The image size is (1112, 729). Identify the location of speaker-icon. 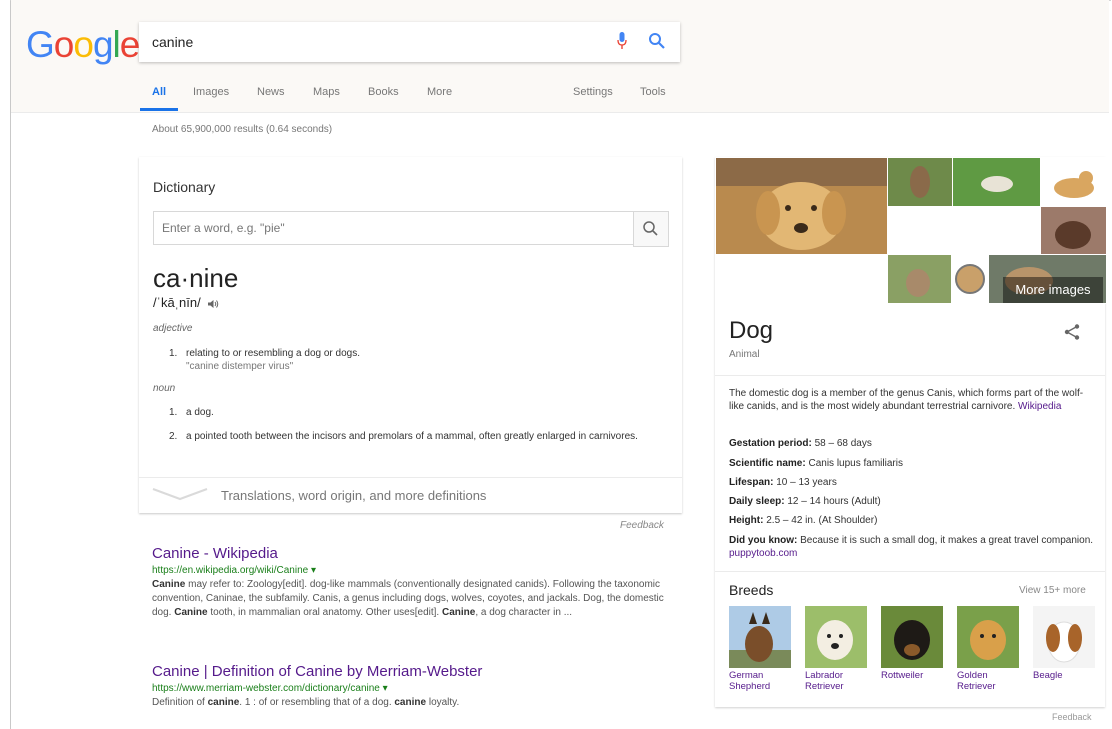
(213, 304).